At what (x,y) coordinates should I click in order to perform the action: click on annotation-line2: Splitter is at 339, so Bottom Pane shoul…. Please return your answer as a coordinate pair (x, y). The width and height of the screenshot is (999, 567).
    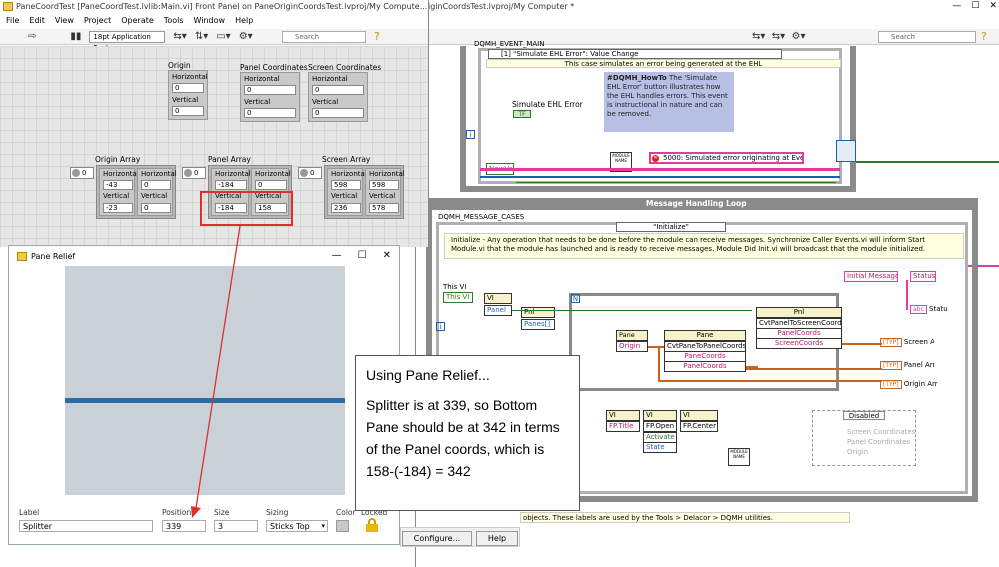
    Looking at the image, I should click on (463, 438).